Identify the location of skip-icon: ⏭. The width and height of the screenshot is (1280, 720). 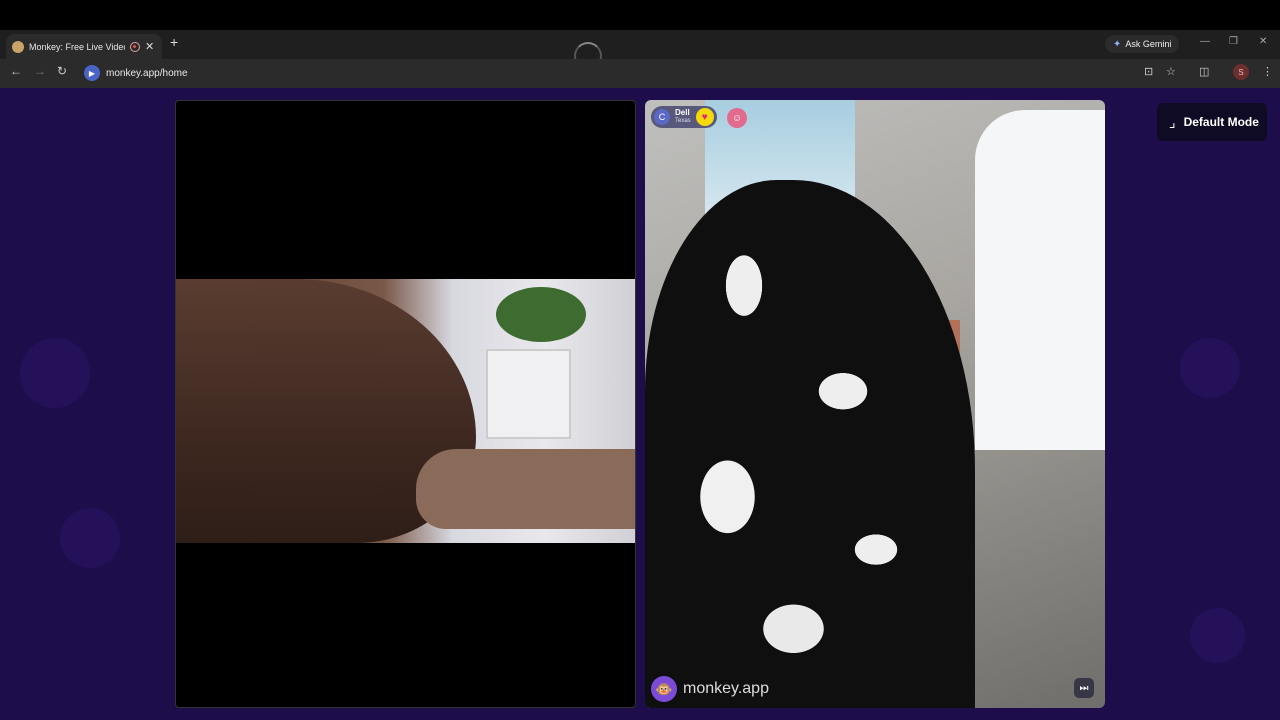
(1084, 688).